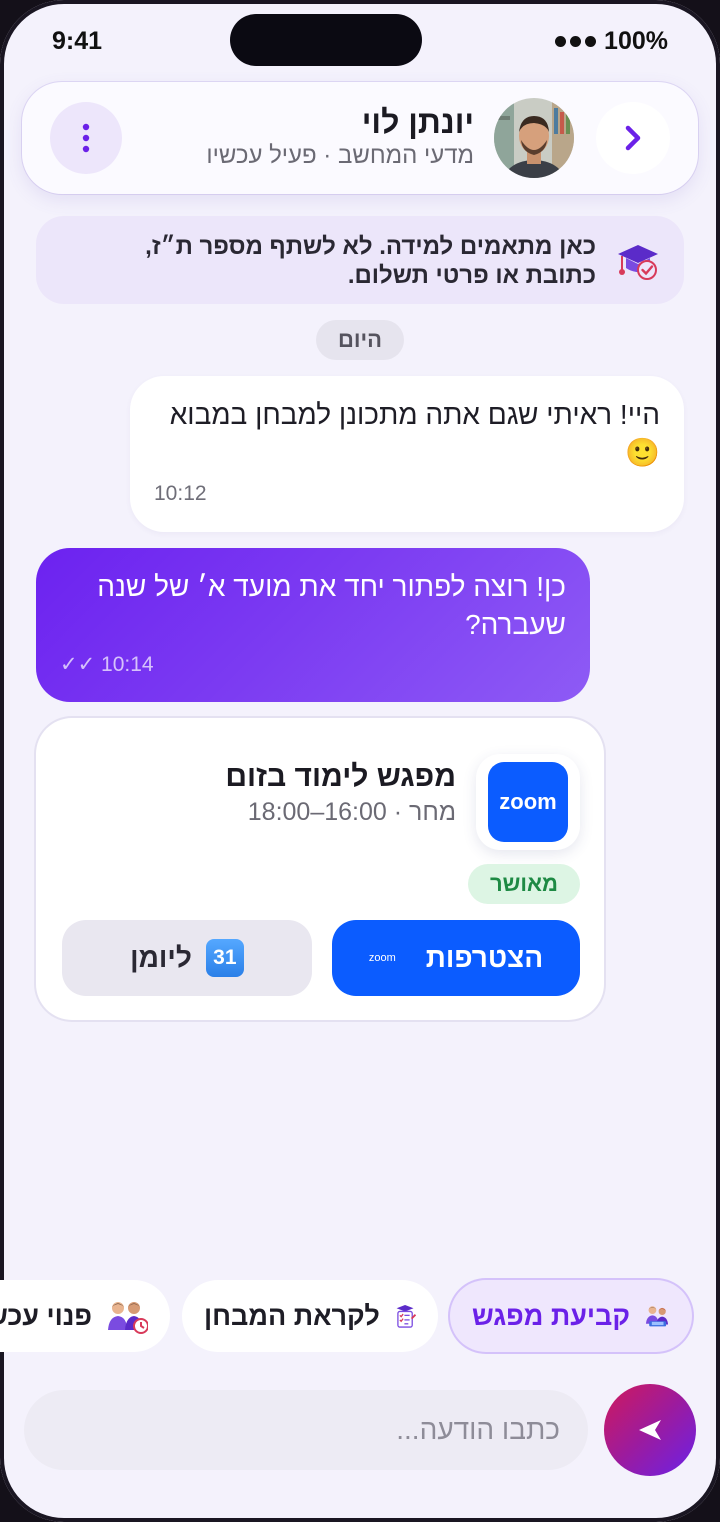 The width and height of the screenshot is (720, 1522). I want to click on contact-name: יונתן לוי, so click(417, 122).